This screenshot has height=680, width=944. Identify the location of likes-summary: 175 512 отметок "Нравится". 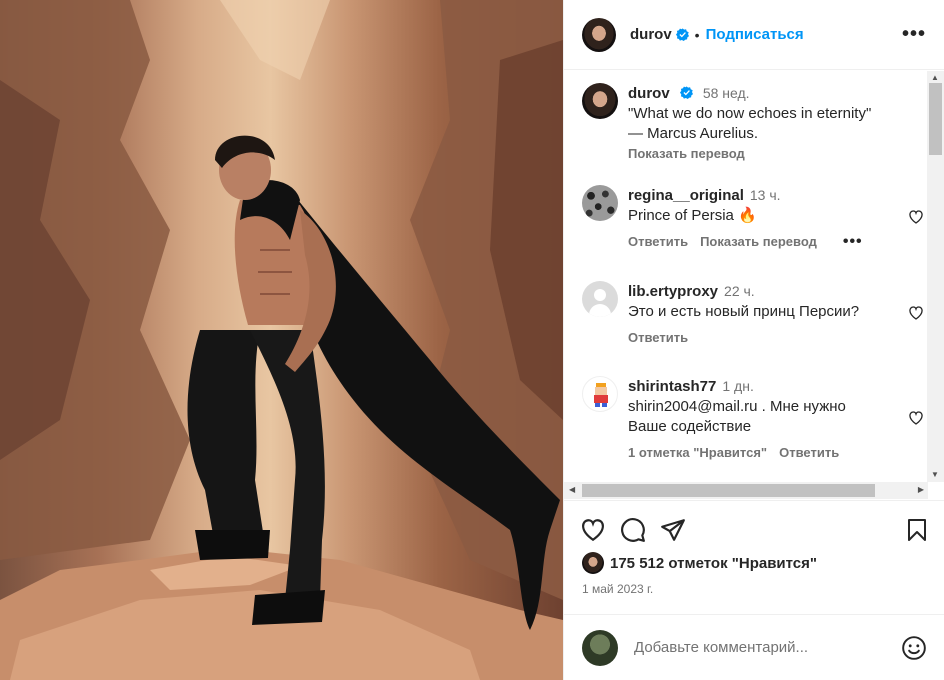
(699, 563).